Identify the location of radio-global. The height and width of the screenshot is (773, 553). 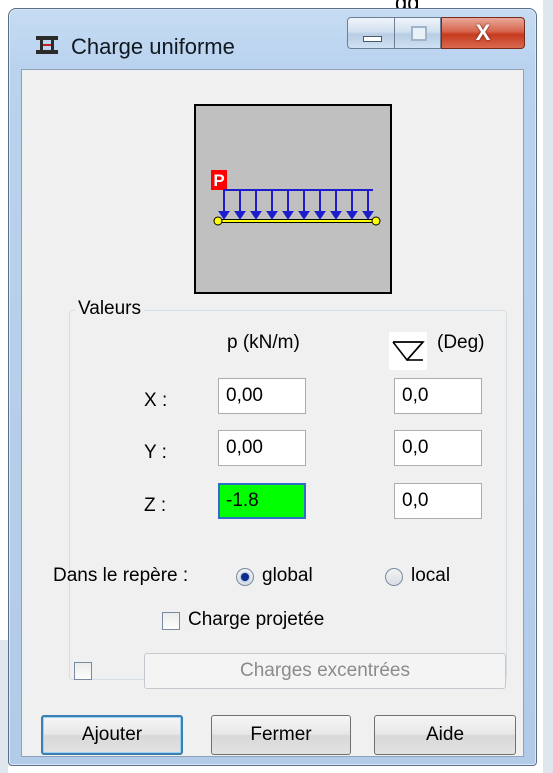
(245, 577).